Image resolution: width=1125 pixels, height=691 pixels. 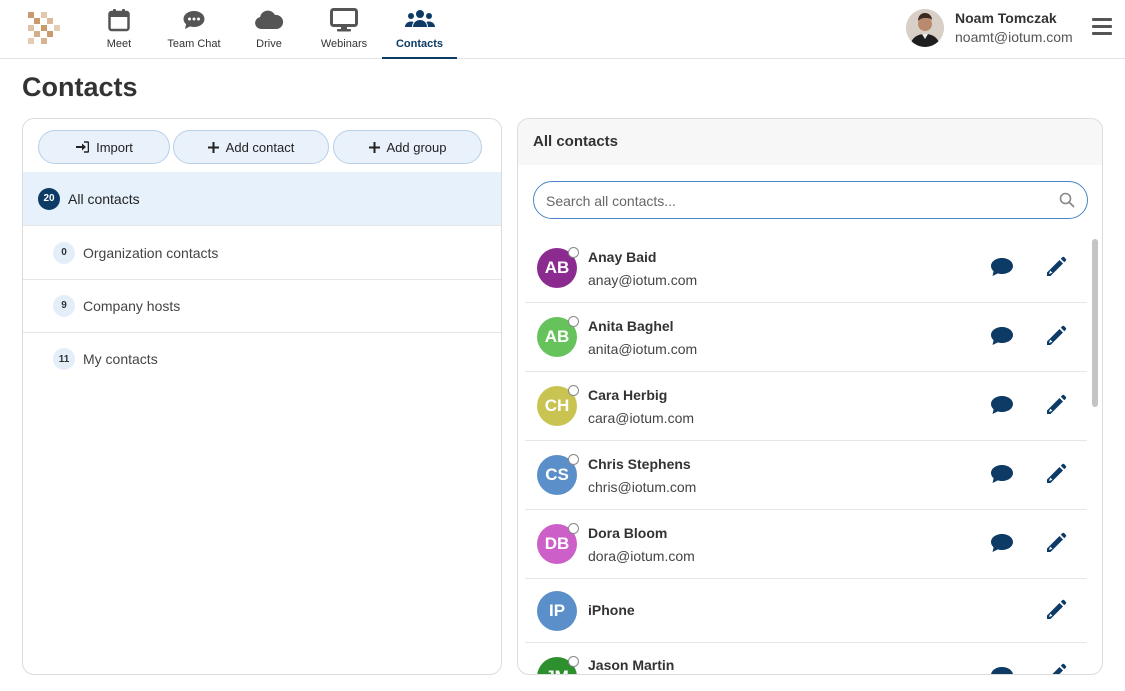 I want to click on monitor-icon, so click(x=344, y=20).